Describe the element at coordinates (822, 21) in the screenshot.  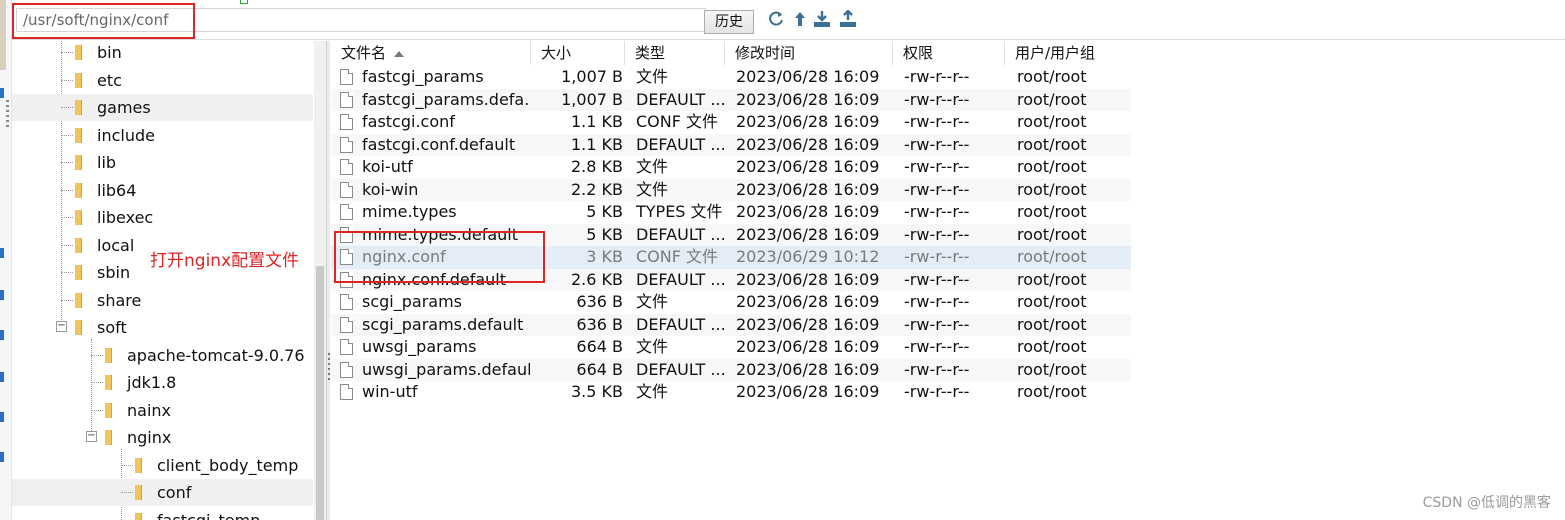
I see `download-icon` at that location.